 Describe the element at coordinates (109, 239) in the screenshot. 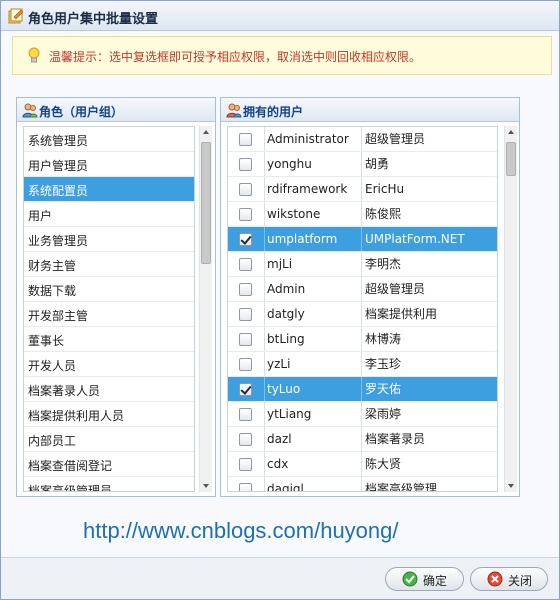

I see `role-list-item: 业务管理员` at that location.